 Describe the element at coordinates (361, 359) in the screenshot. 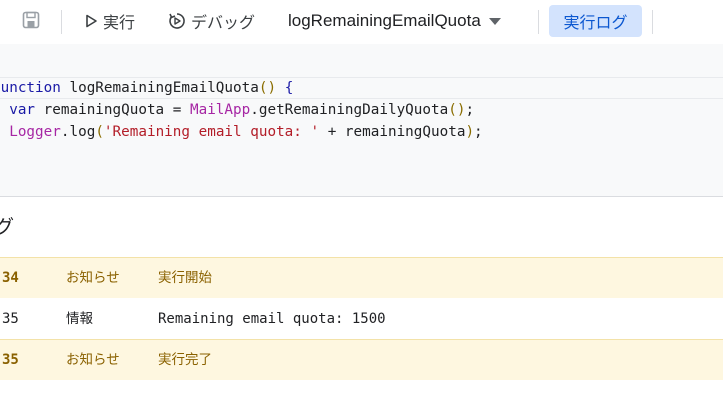

I see `log-row: 35 お知らせ 実行完了` at that location.